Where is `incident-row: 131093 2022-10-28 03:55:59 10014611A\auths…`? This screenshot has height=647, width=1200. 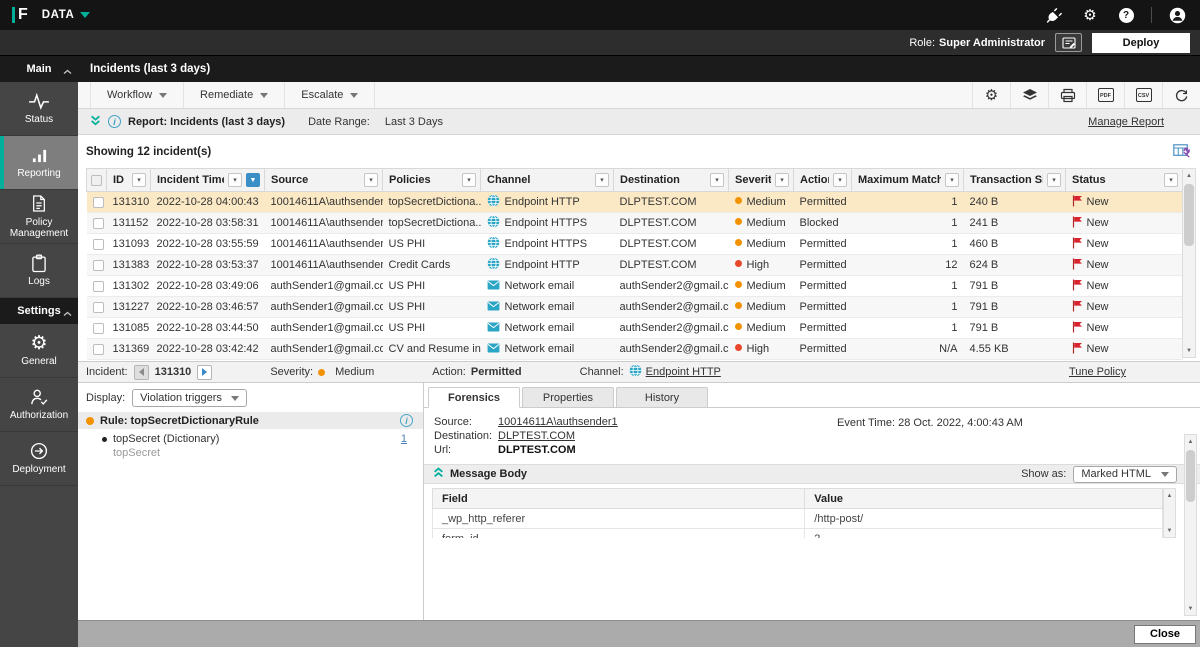
incident-row: 131093 2022-10-28 03:55:59 10014611A\auths… is located at coordinates (634, 244).